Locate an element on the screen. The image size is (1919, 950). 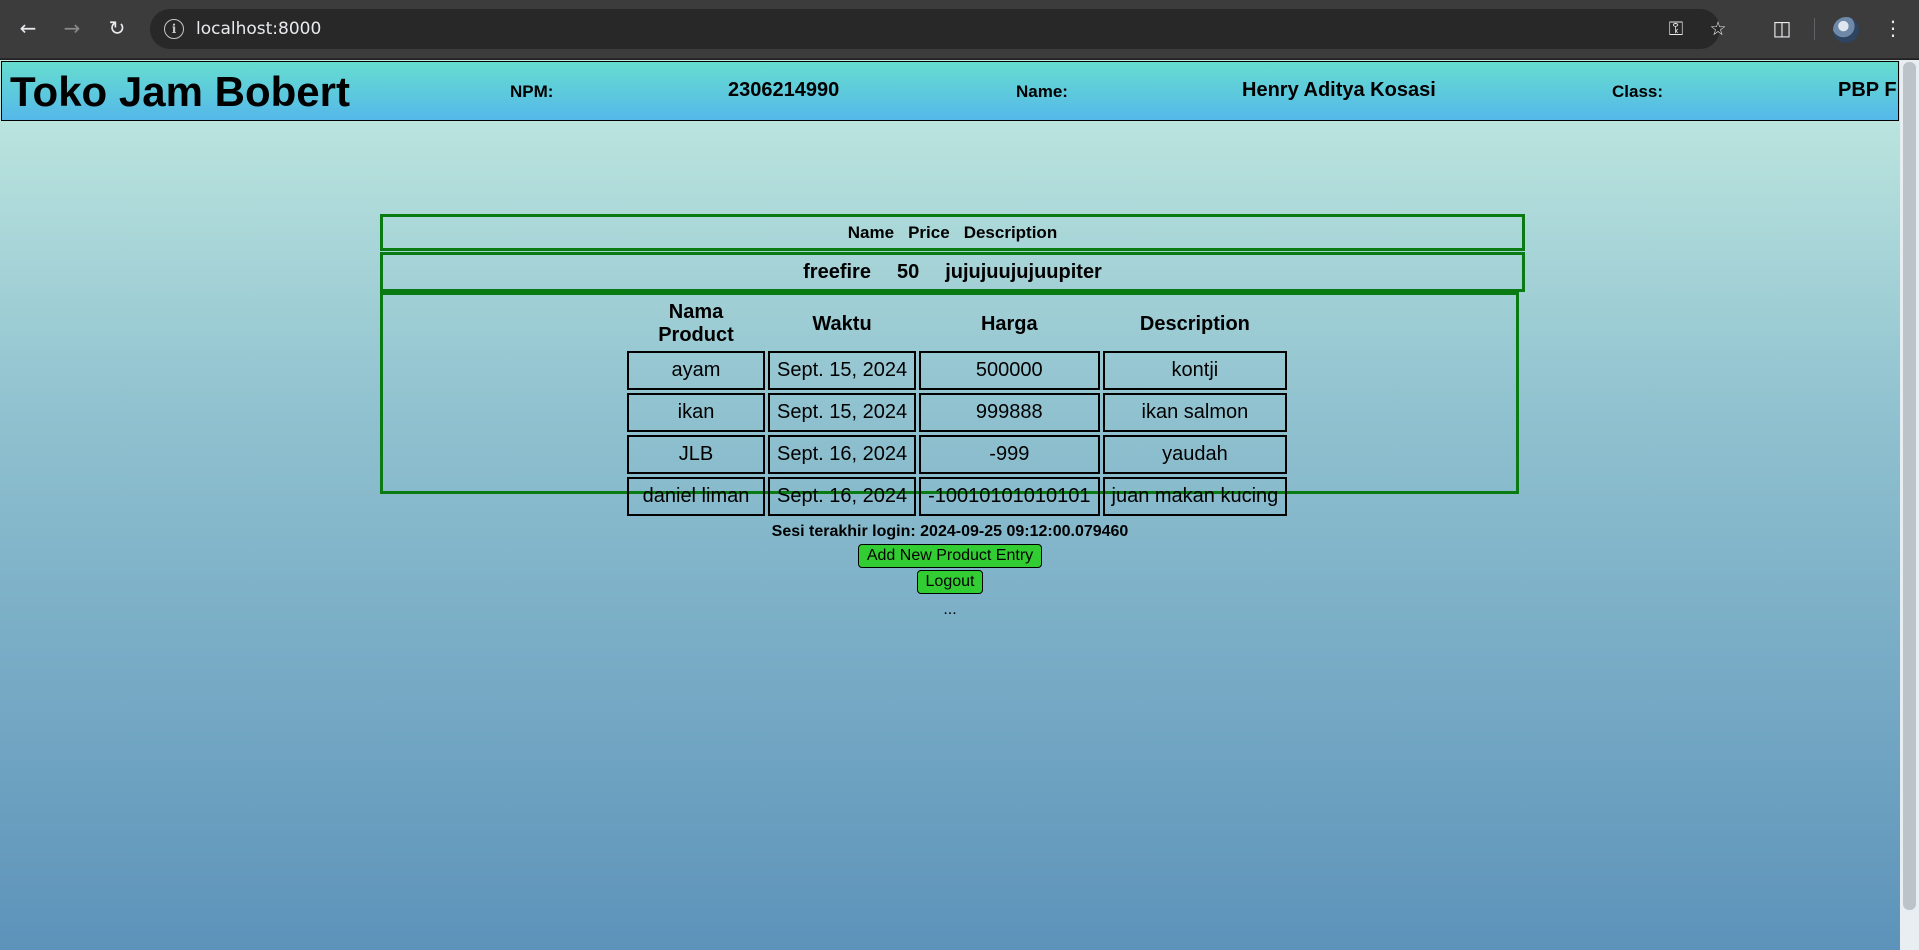
cell-product-name: JLB is located at coordinates (696, 454).